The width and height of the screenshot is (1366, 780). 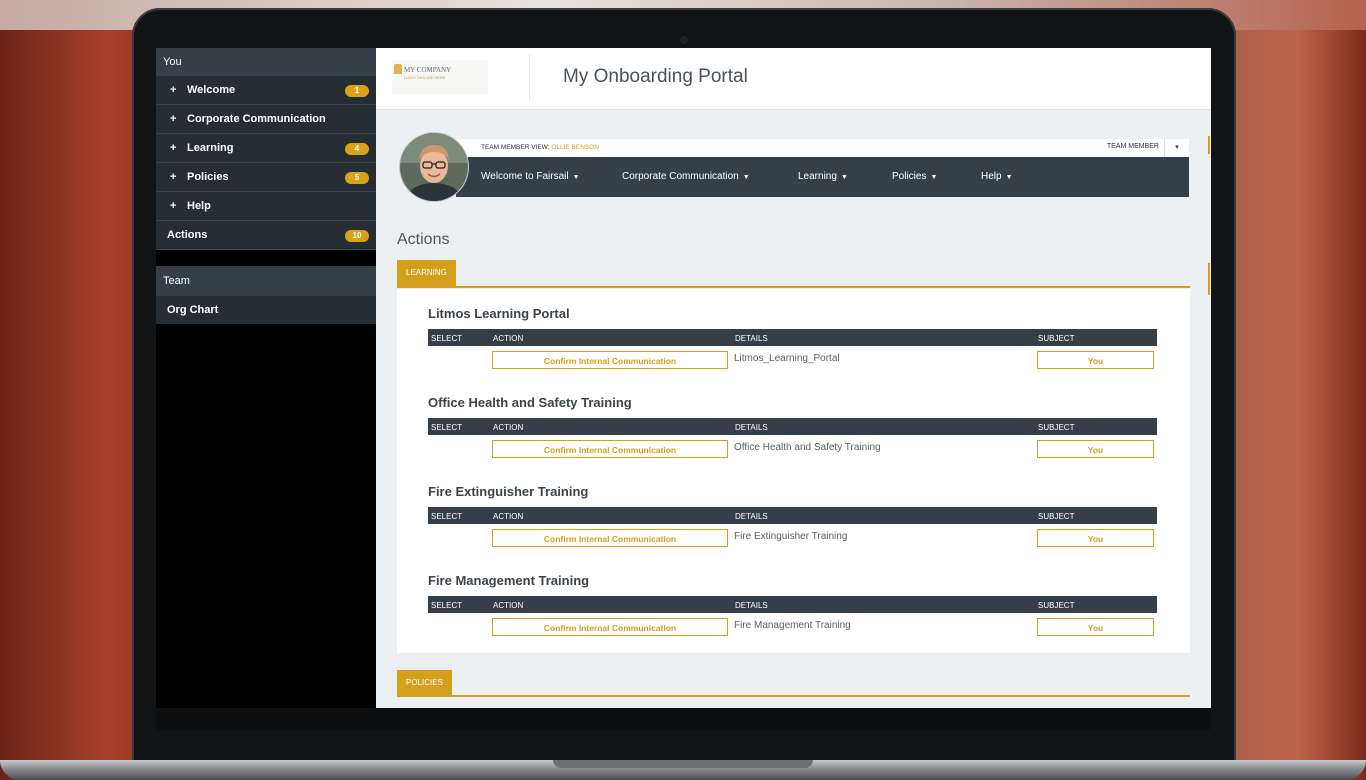 I want to click on count-badge: 10, so click(x=357, y=236).